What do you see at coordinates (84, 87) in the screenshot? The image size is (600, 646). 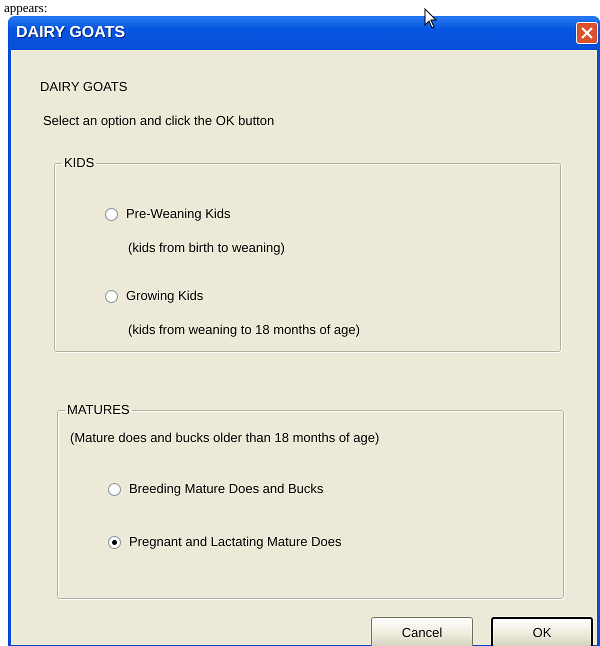 I see `dialog-heading: DAIRY GOATS` at bounding box center [84, 87].